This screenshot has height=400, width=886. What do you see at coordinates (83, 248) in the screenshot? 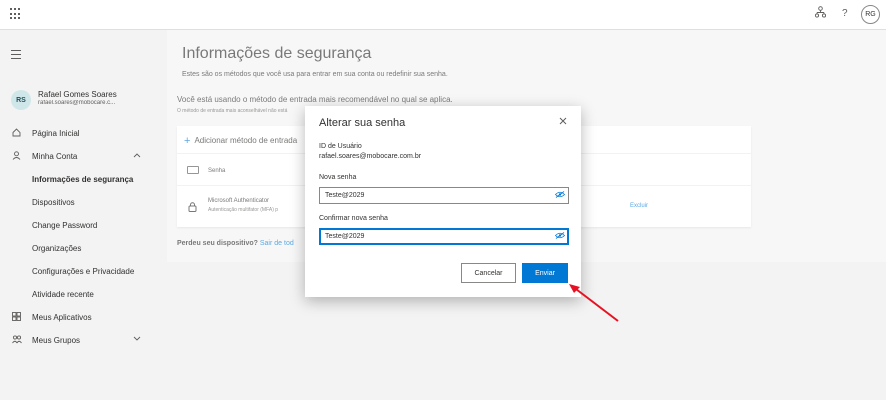
I see `nav-item-organizations: Organizações` at bounding box center [83, 248].